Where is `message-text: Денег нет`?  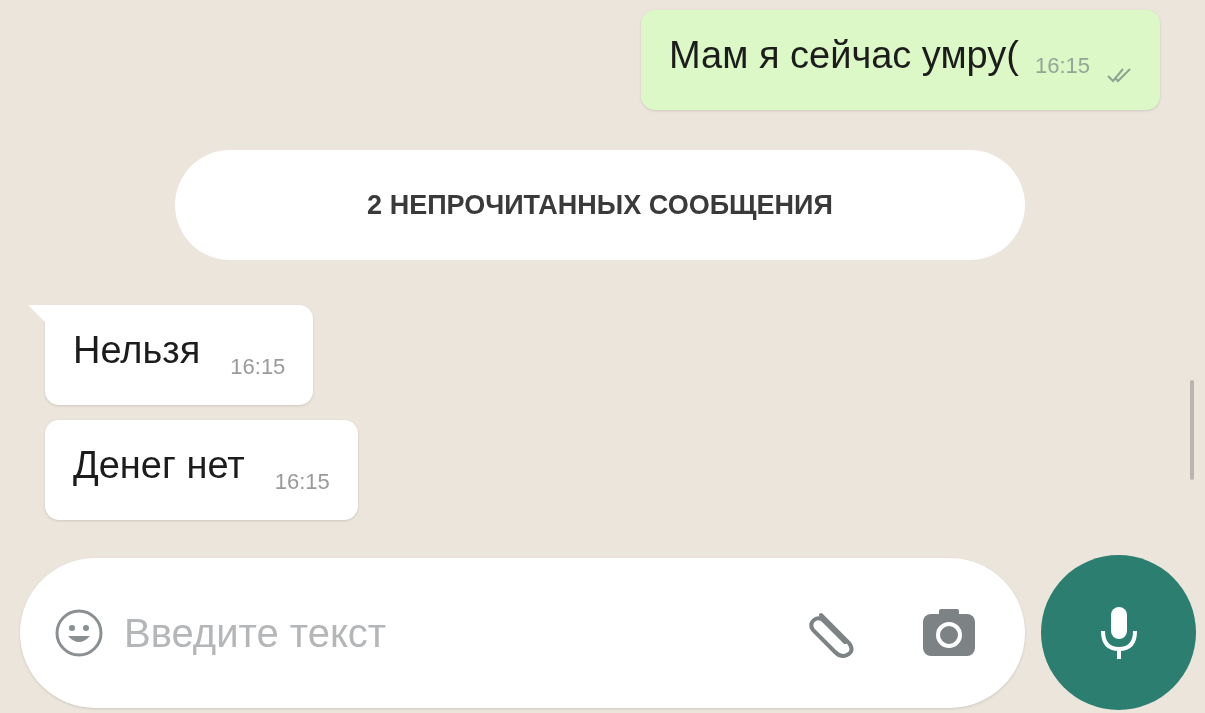
message-text: Денег нет is located at coordinates (159, 465).